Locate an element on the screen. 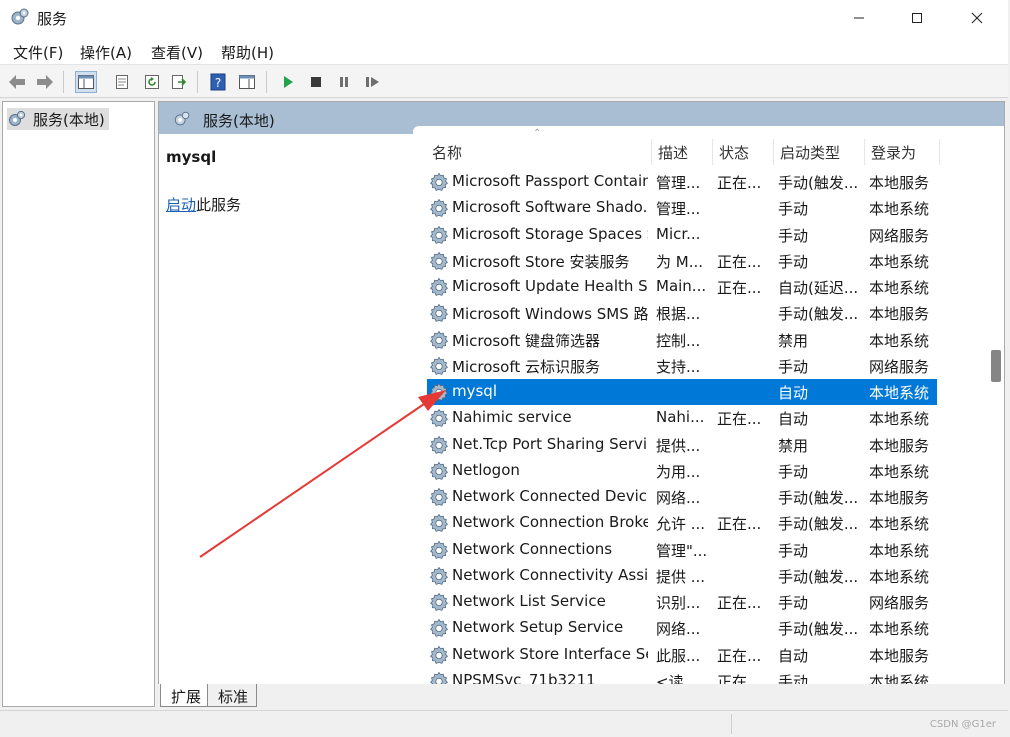 This screenshot has height=737, width=1010. show-hide-action-pane-button is located at coordinates (247, 82).